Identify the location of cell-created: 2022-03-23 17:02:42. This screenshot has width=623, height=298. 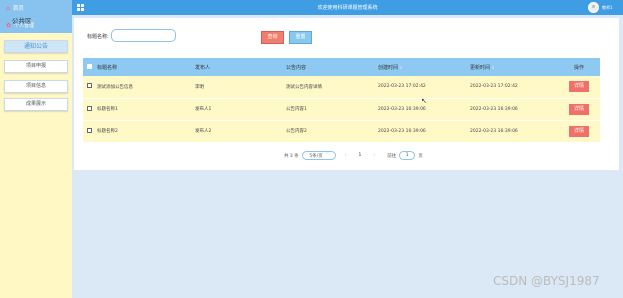
(402, 87).